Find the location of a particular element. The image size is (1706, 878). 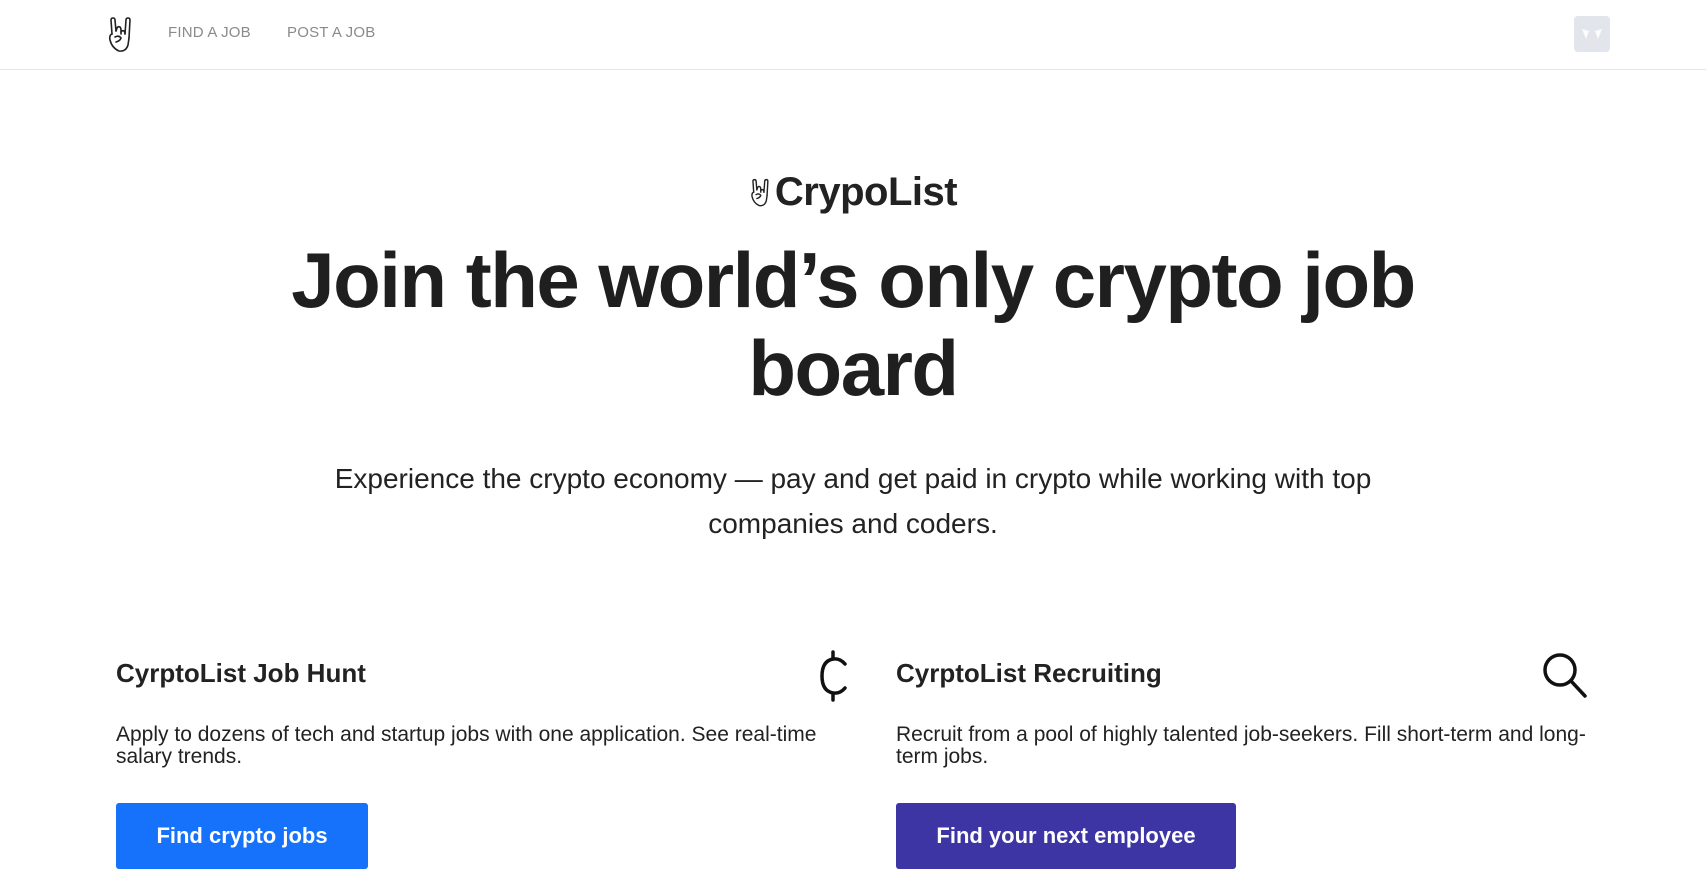

search-icon is located at coordinates (1565, 676).